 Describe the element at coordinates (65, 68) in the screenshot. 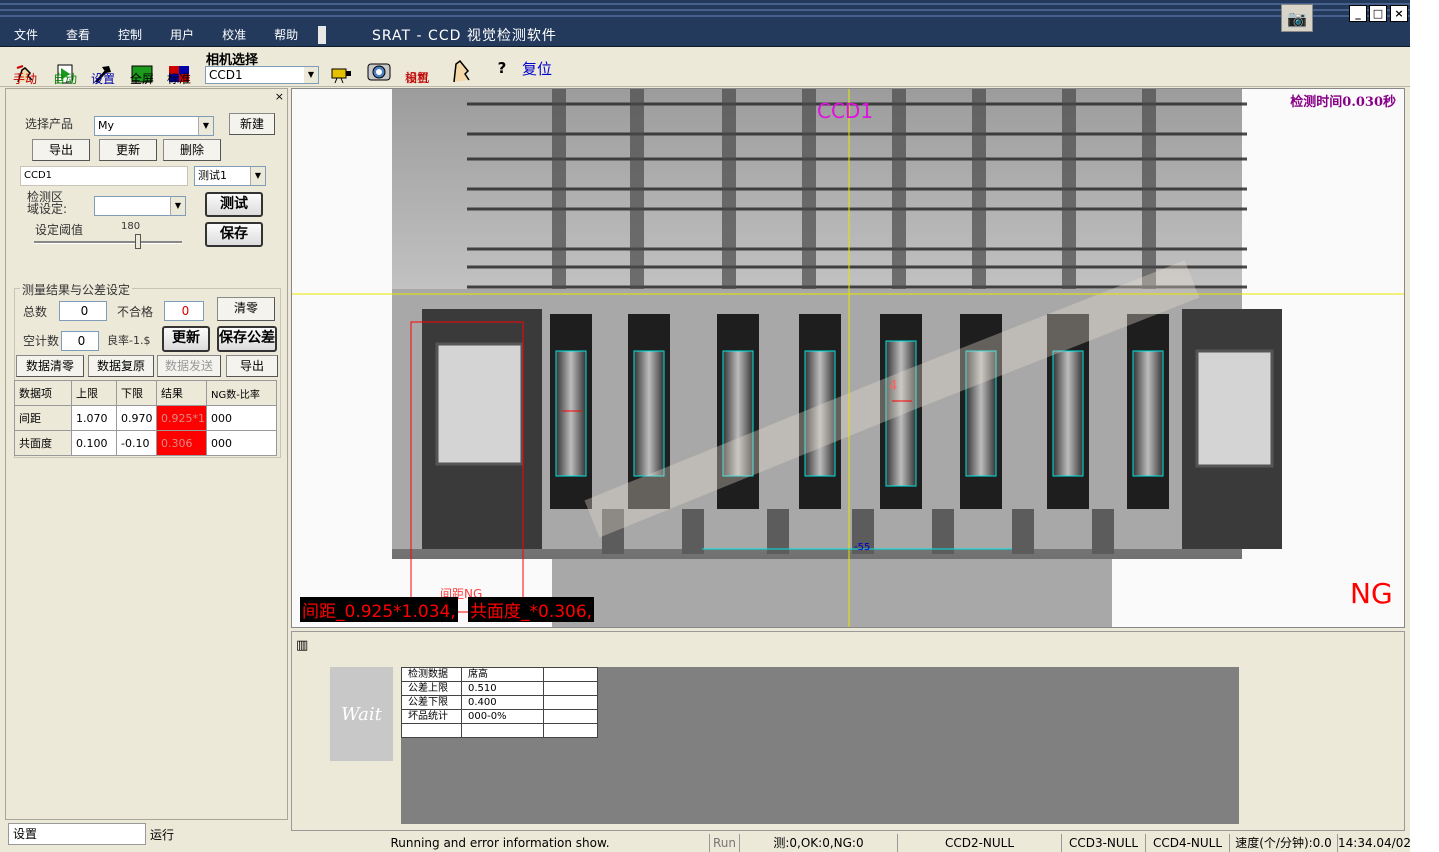

I see `auto-button: 自动` at that location.